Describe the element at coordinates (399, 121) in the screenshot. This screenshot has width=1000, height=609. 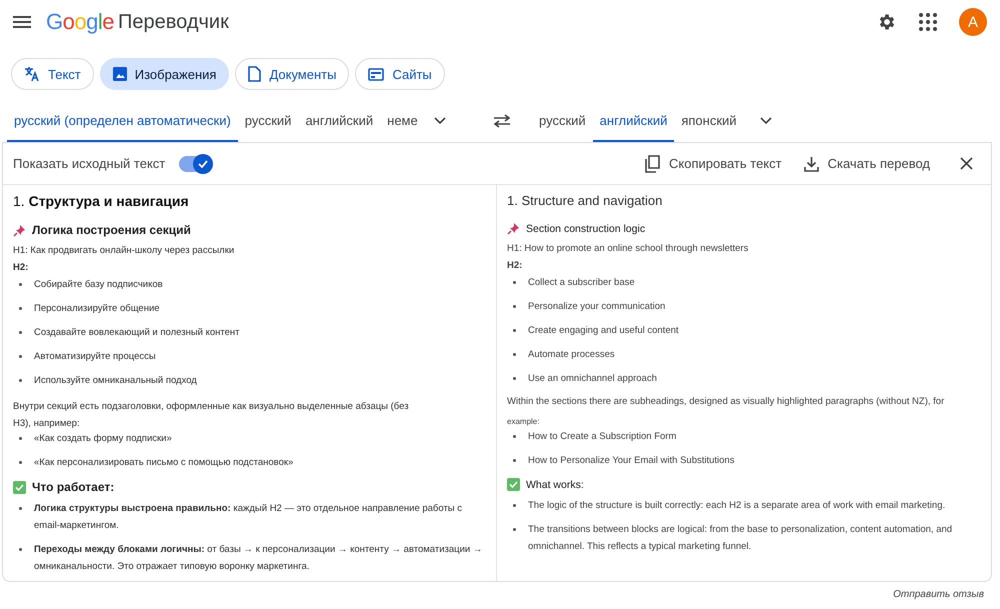
I see `language-tab: неме` at that location.